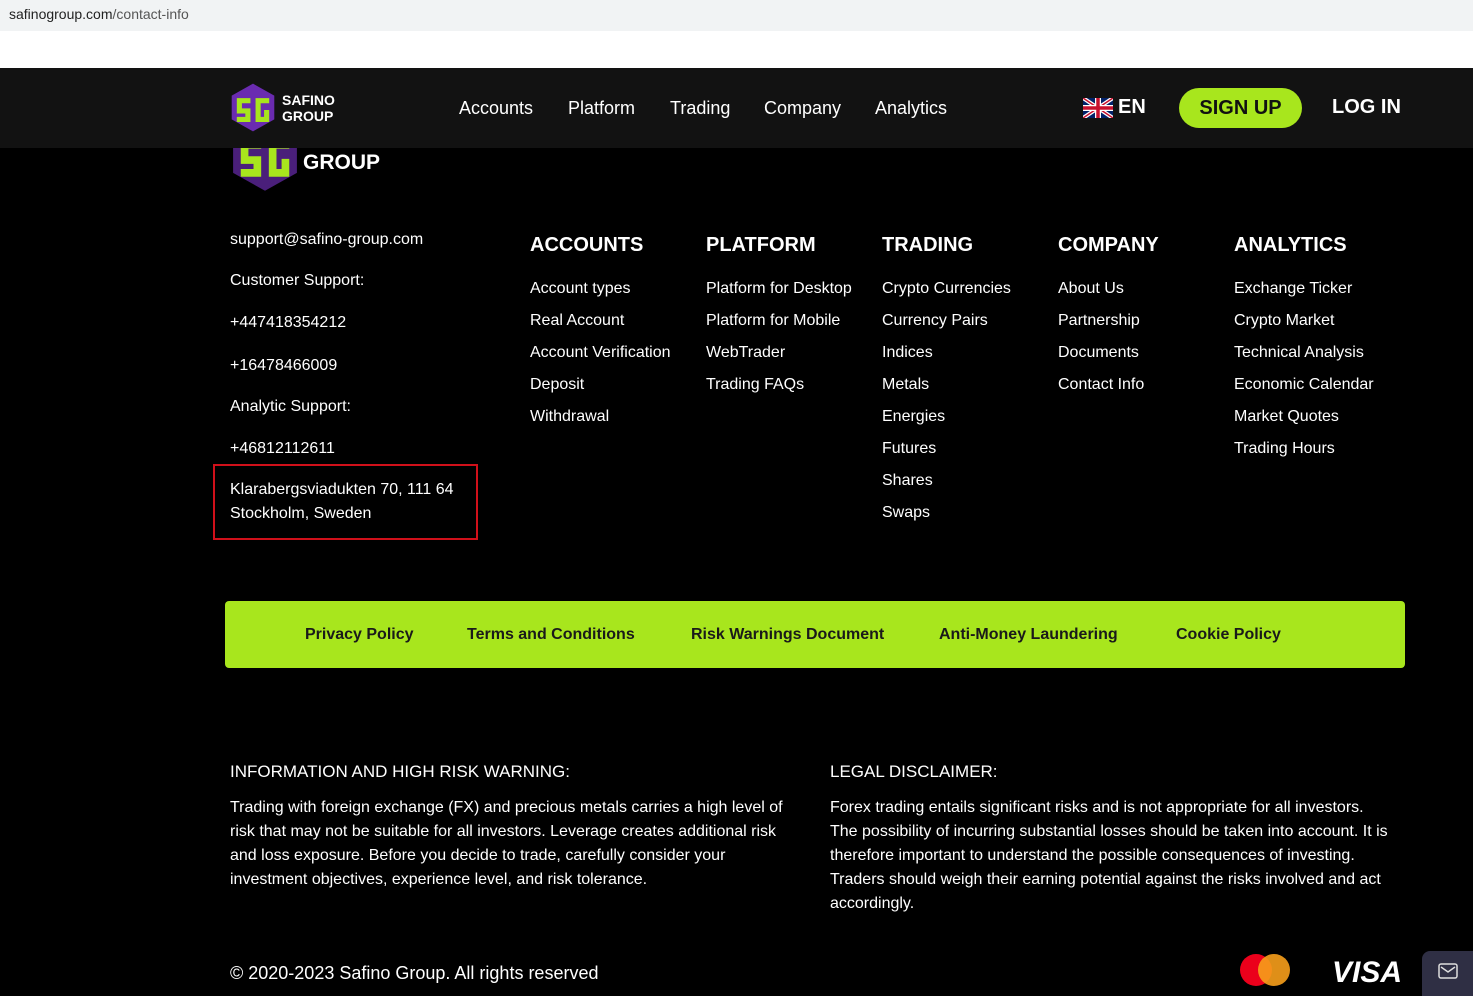 The height and width of the screenshot is (996, 1473). Describe the element at coordinates (308, 99) in the screenshot. I see `logo-line1: SAFINO` at that location.